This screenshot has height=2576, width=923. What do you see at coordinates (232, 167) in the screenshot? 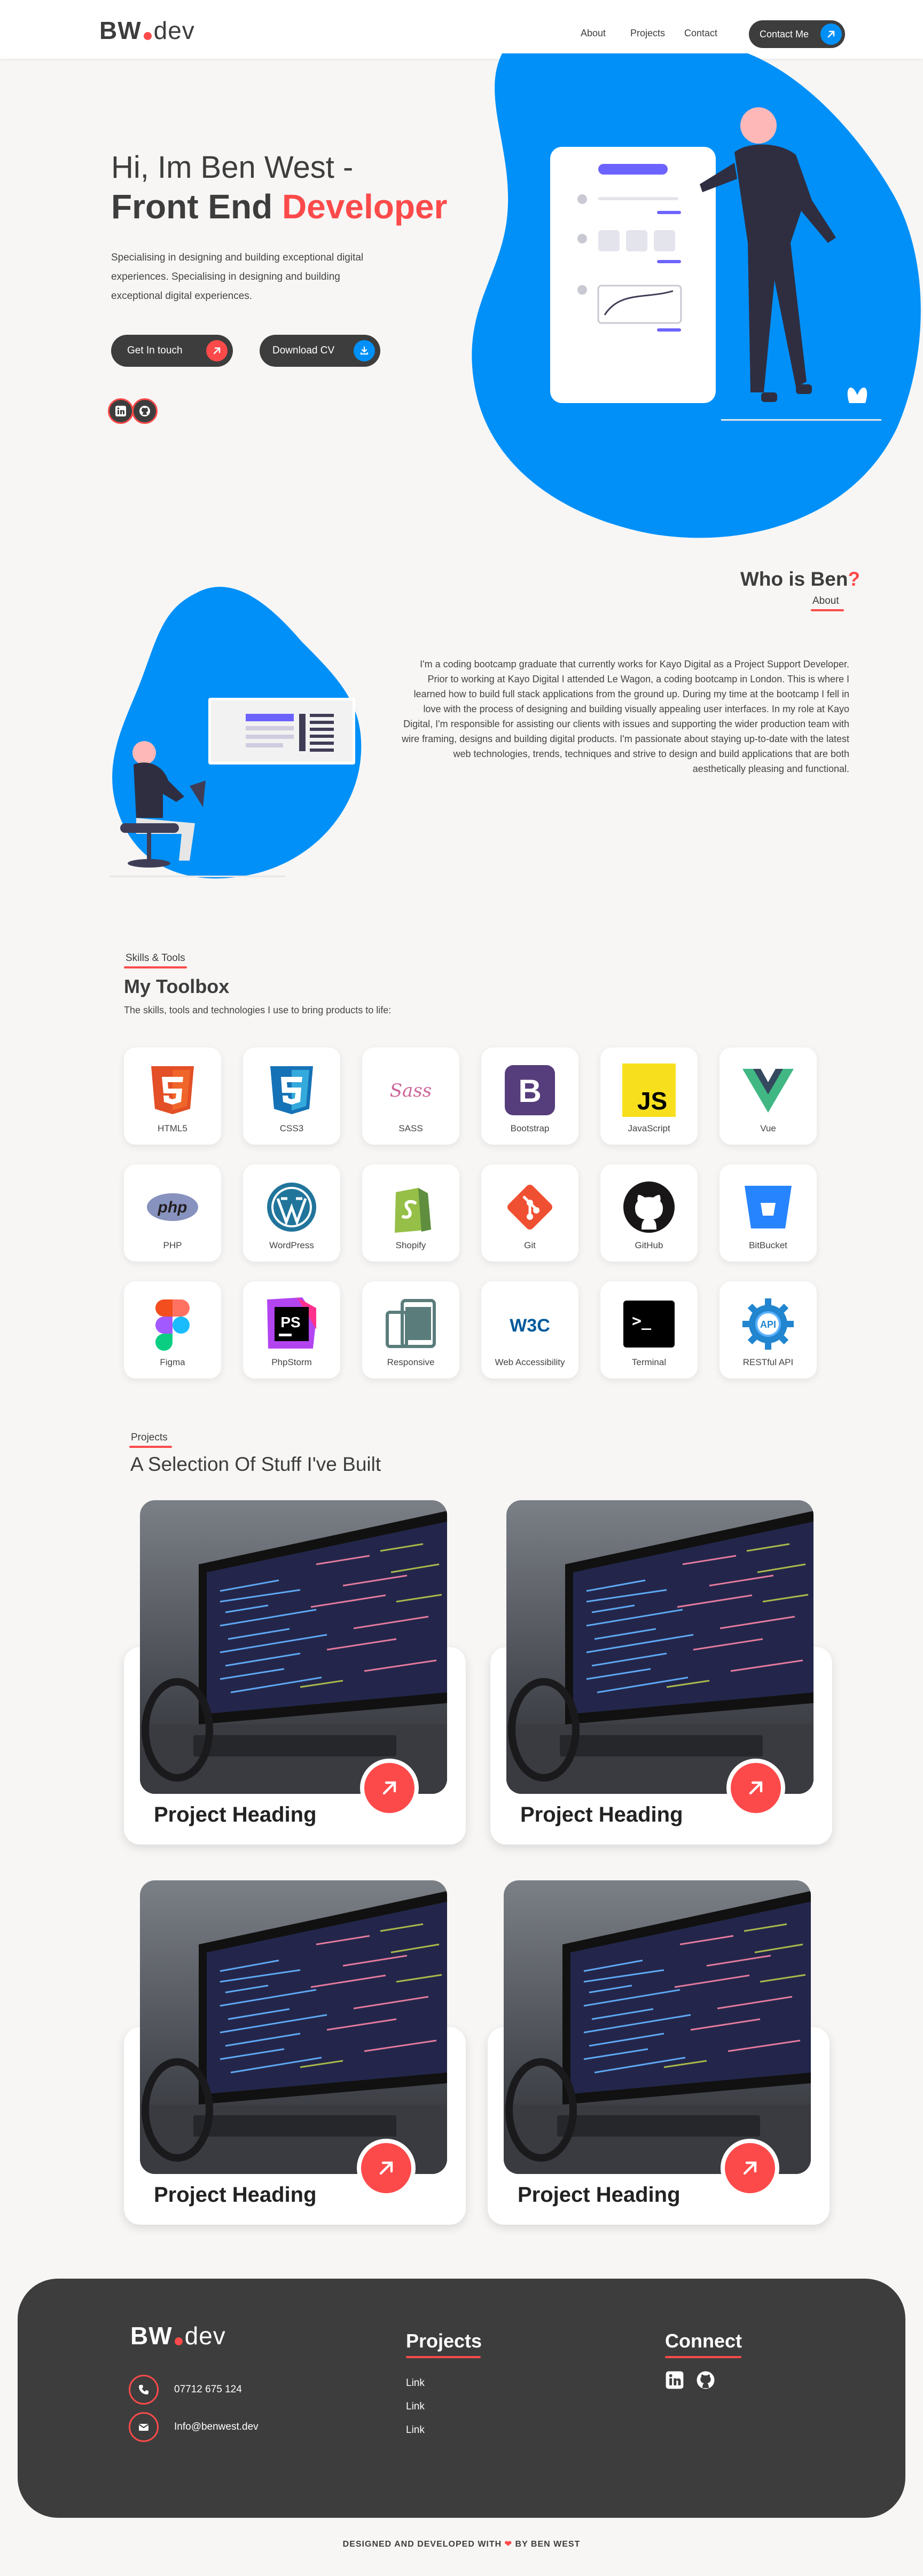
I see `hero-greeting: Hi, Im Ben West -` at bounding box center [232, 167].